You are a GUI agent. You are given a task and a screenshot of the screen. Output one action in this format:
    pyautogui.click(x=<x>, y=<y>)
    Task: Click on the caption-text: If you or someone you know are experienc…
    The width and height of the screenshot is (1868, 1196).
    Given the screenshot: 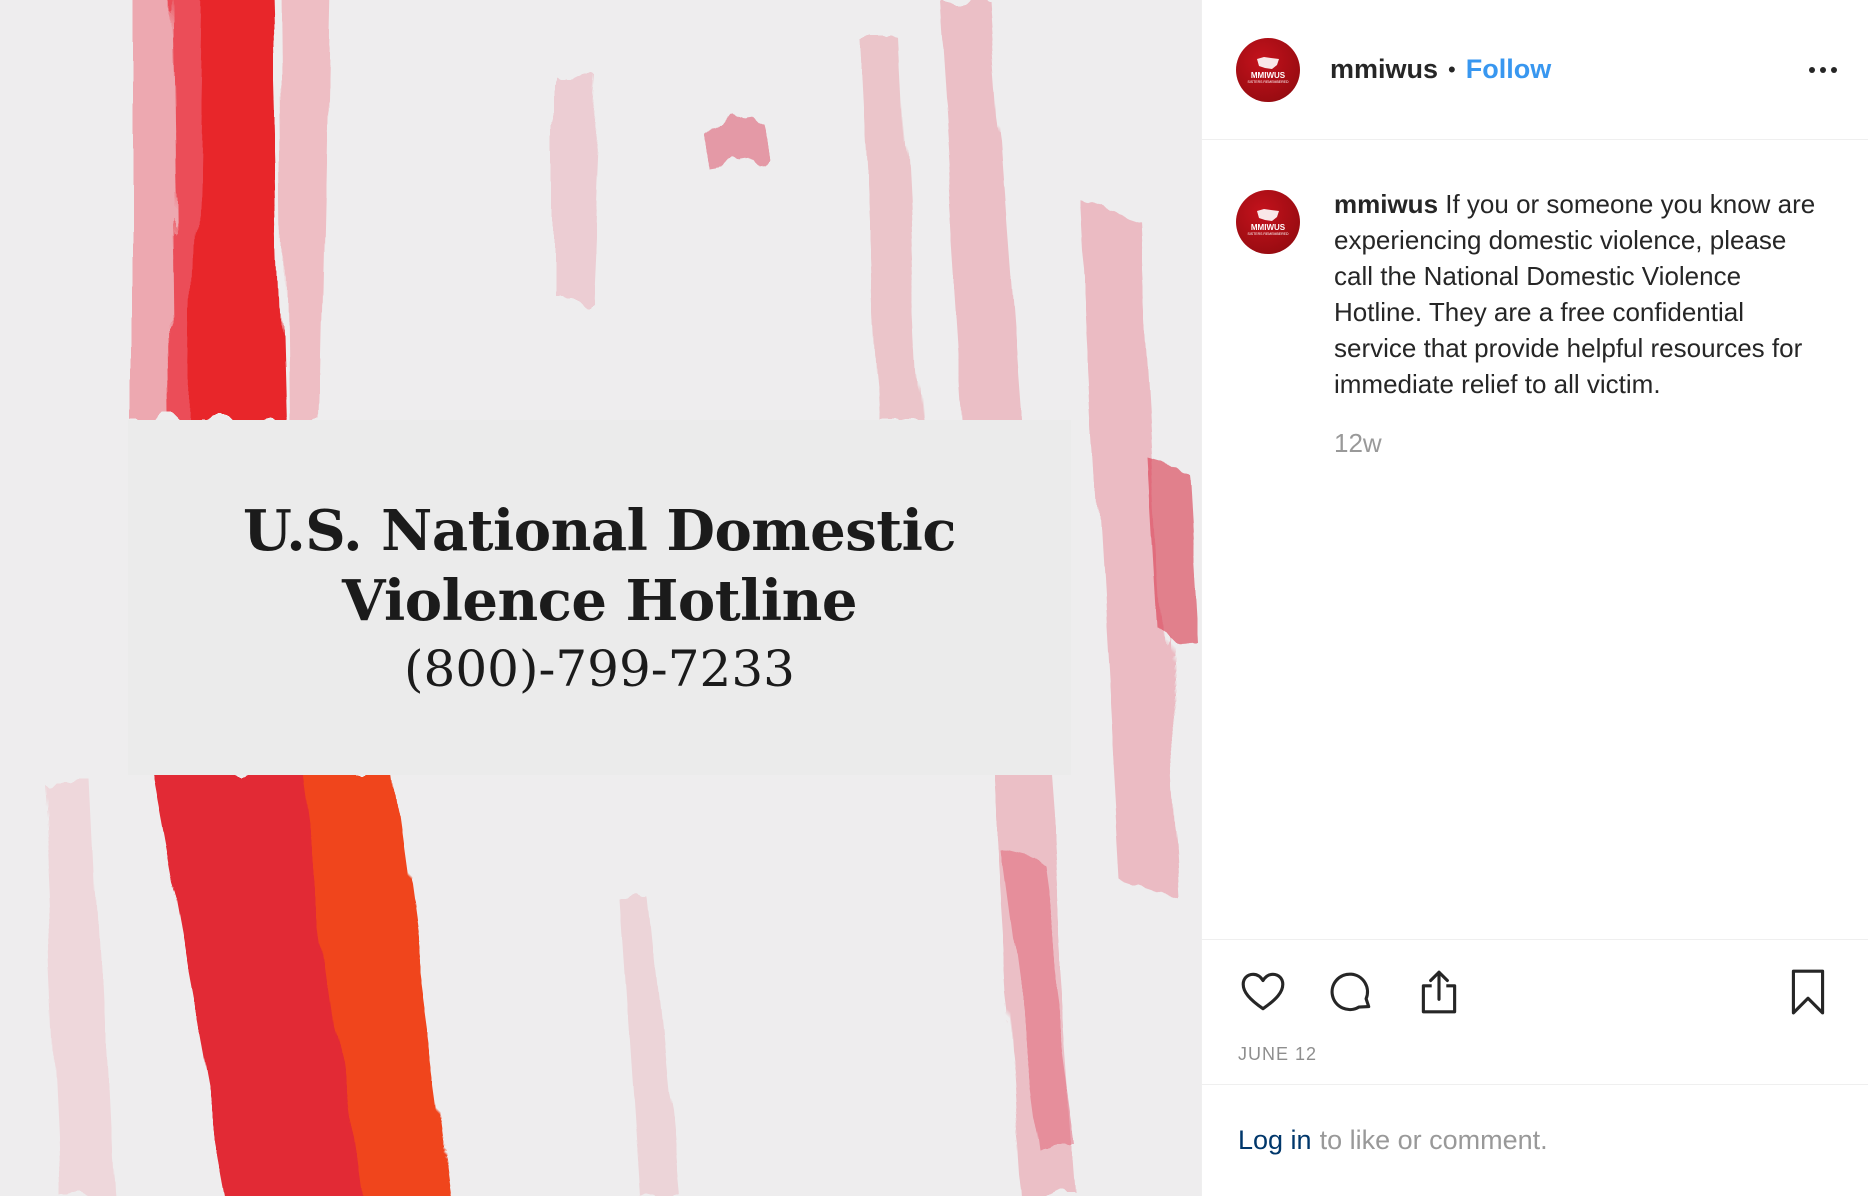 What is the action you would take?
    pyautogui.click(x=1575, y=294)
    